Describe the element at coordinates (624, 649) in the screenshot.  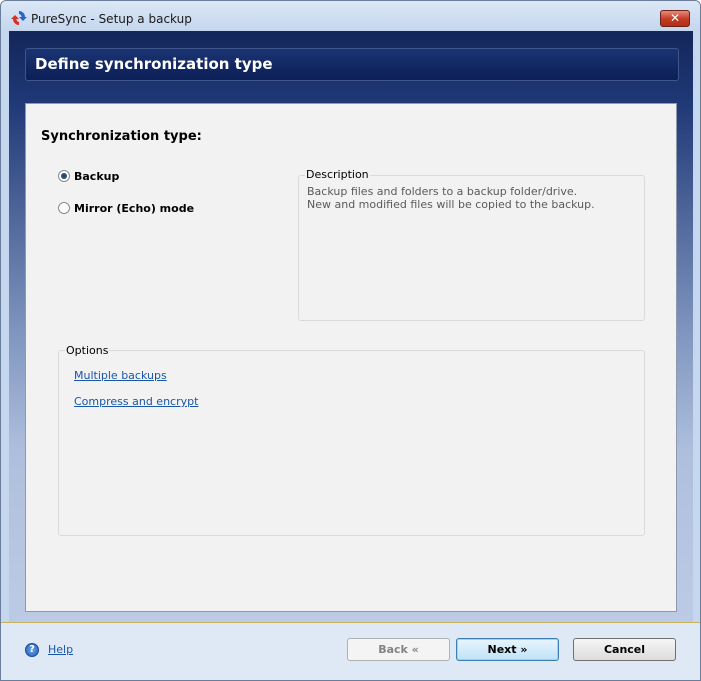
I see `cancel-button: Cancel` at that location.